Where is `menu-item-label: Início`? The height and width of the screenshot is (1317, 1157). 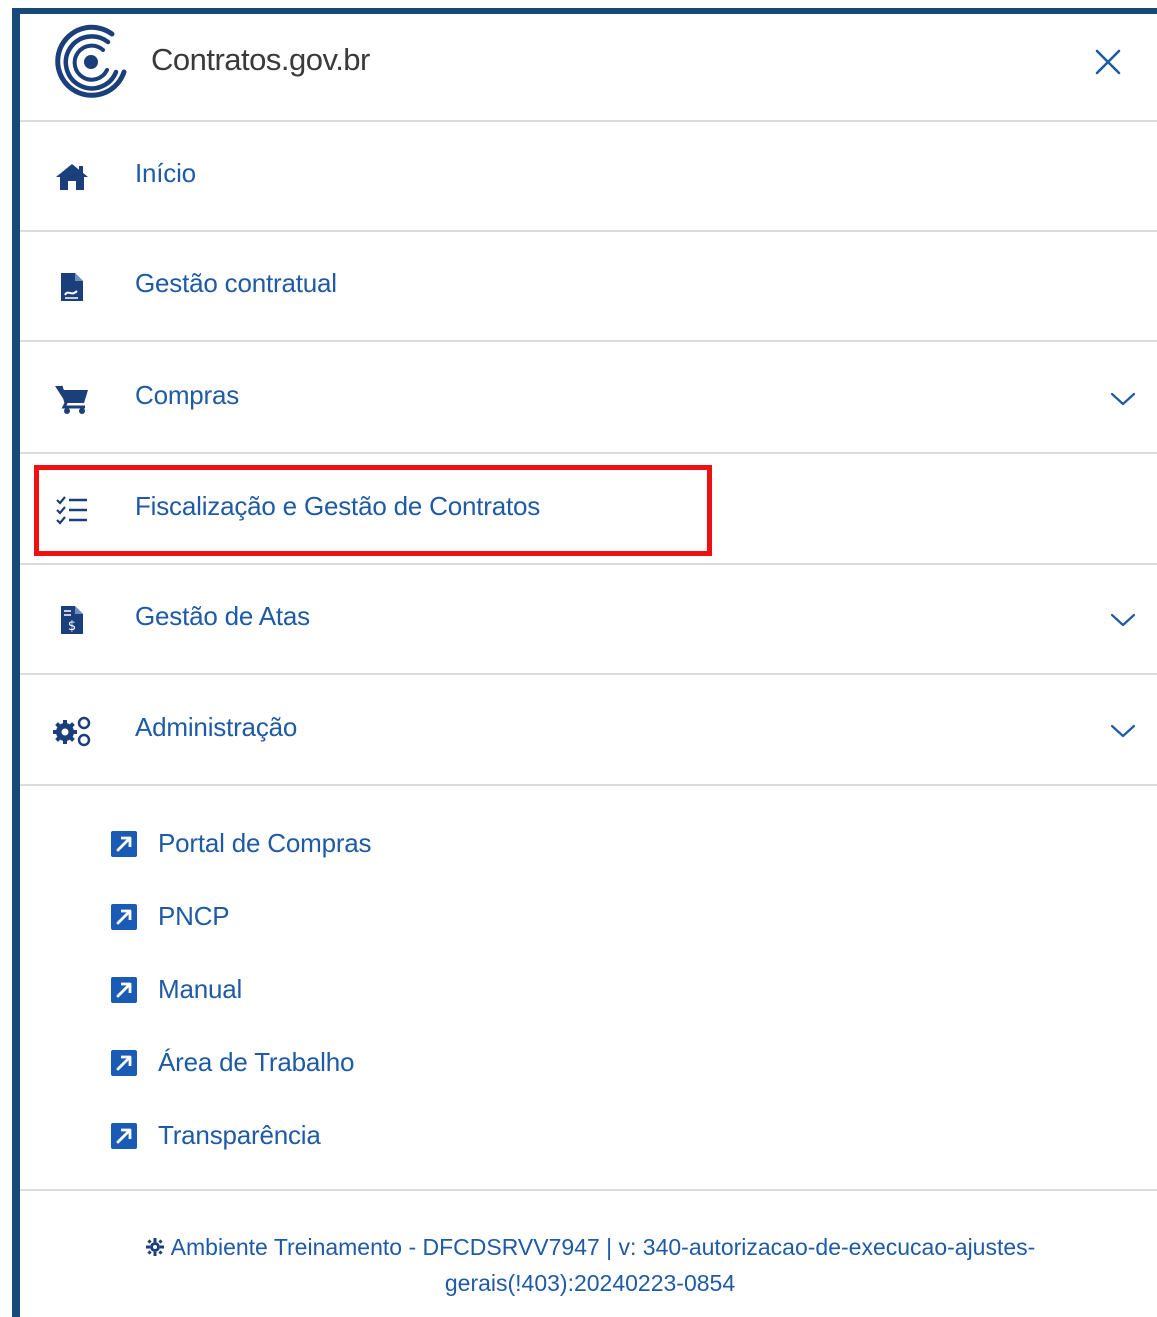 menu-item-label: Início is located at coordinates (165, 173).